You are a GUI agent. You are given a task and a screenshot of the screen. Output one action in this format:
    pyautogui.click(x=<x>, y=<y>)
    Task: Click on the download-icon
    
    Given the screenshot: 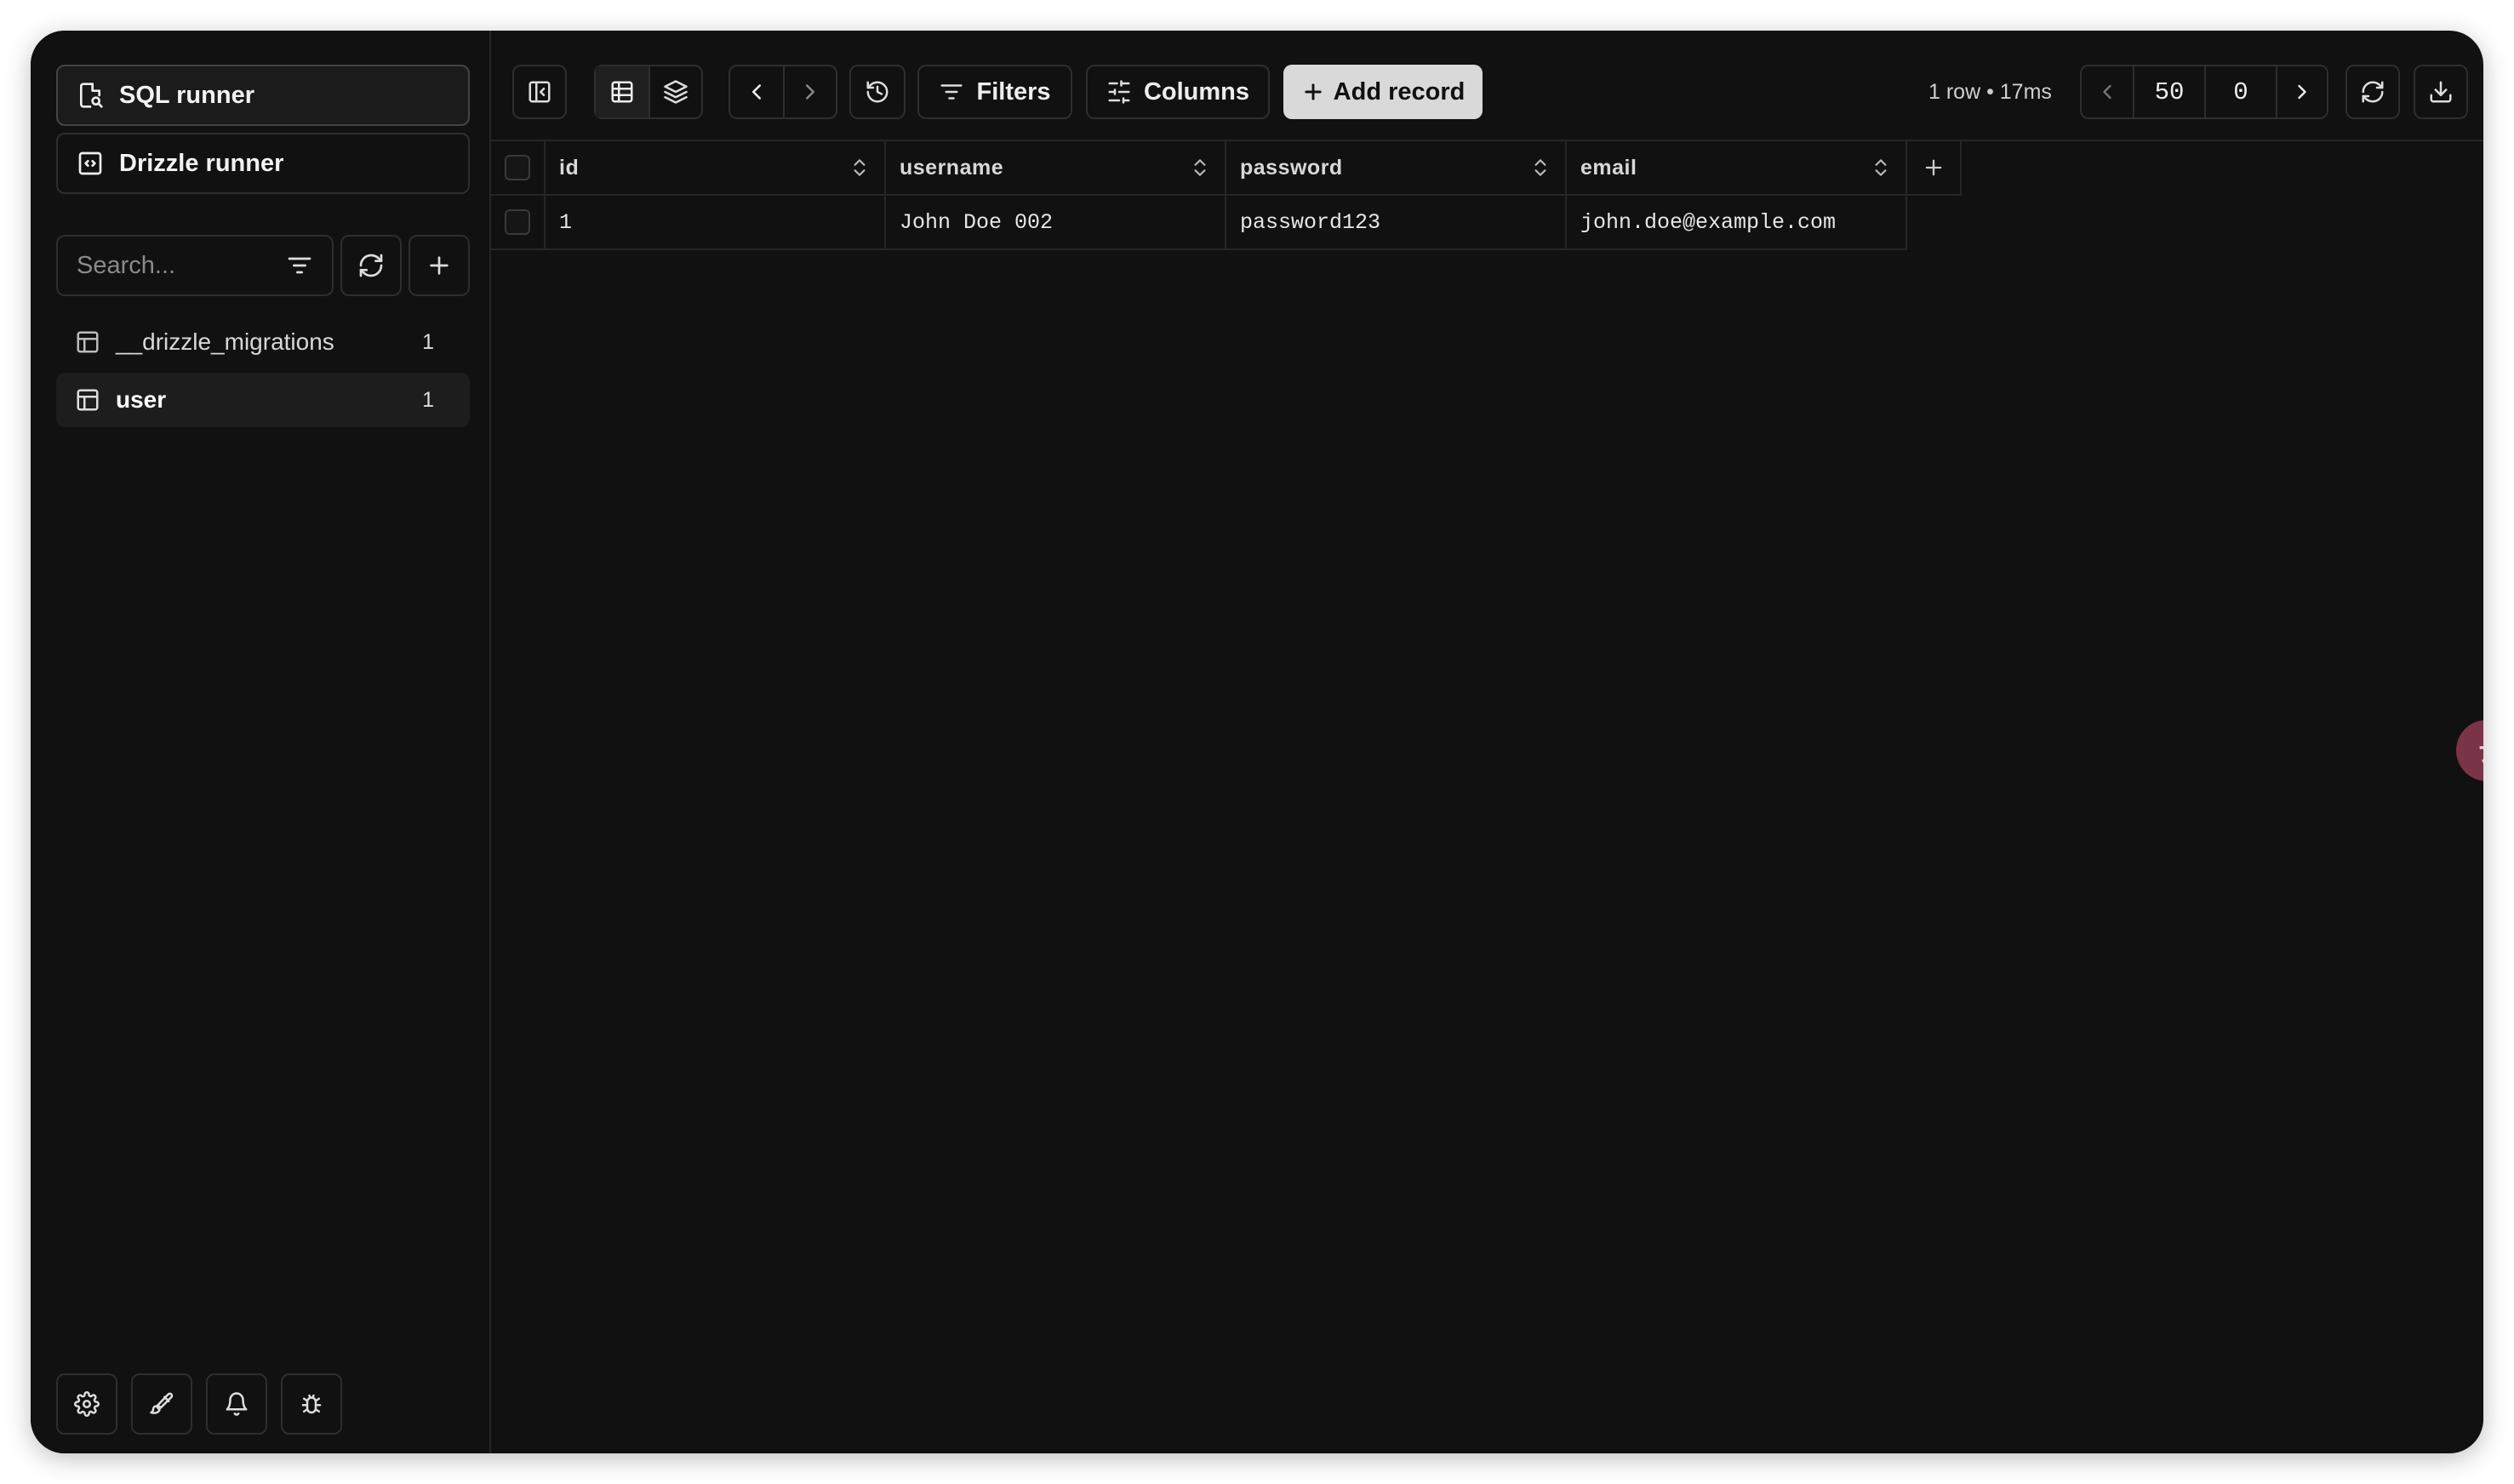 What is the action you would take?
    pyautogui.click(x=2441, y=92)
    